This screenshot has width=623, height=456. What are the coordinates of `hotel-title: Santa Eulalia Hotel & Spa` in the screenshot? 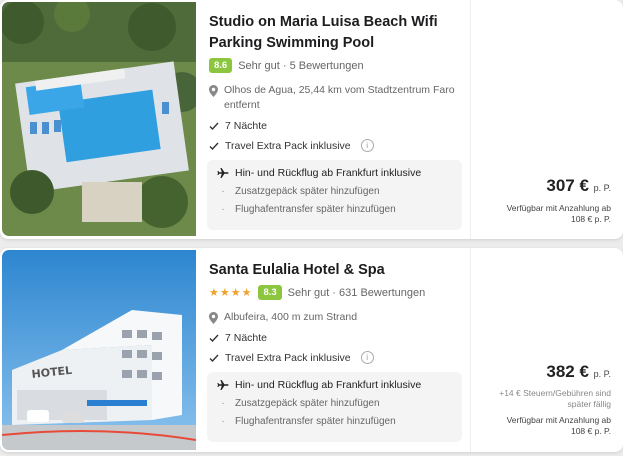 It's located at (334, 270).